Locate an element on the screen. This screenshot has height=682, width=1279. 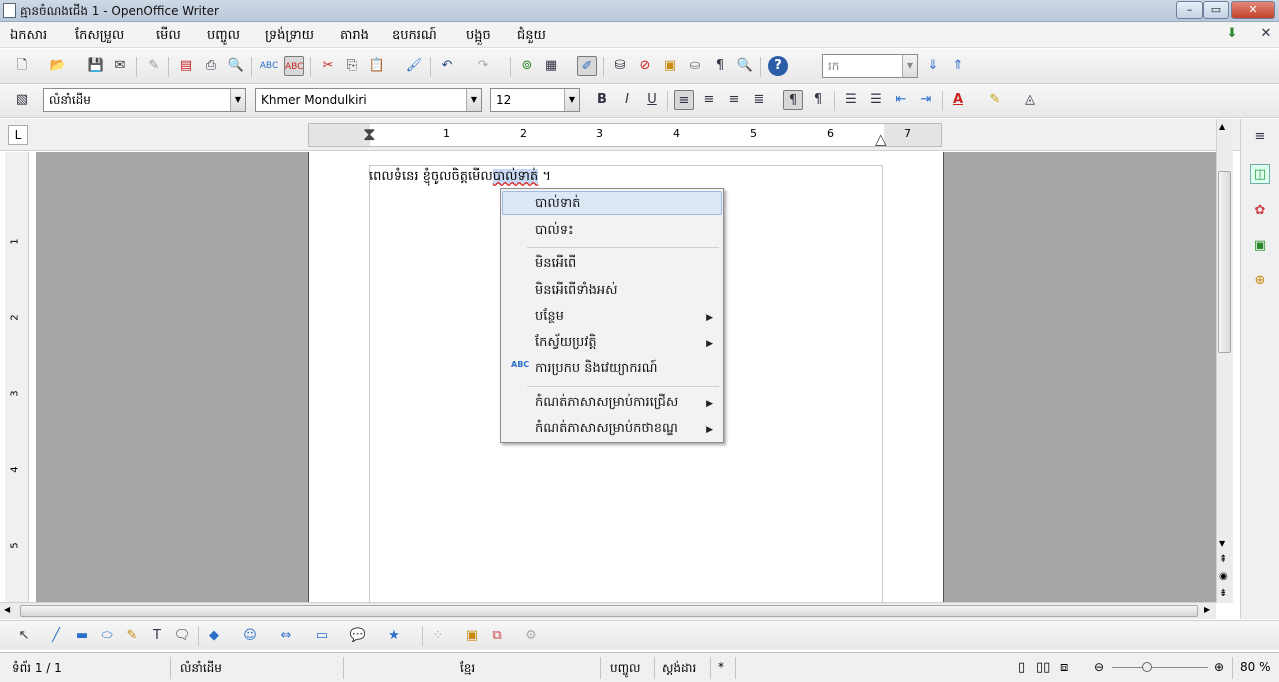
undo-icon: ↶ is located at coordinates (447, 66).